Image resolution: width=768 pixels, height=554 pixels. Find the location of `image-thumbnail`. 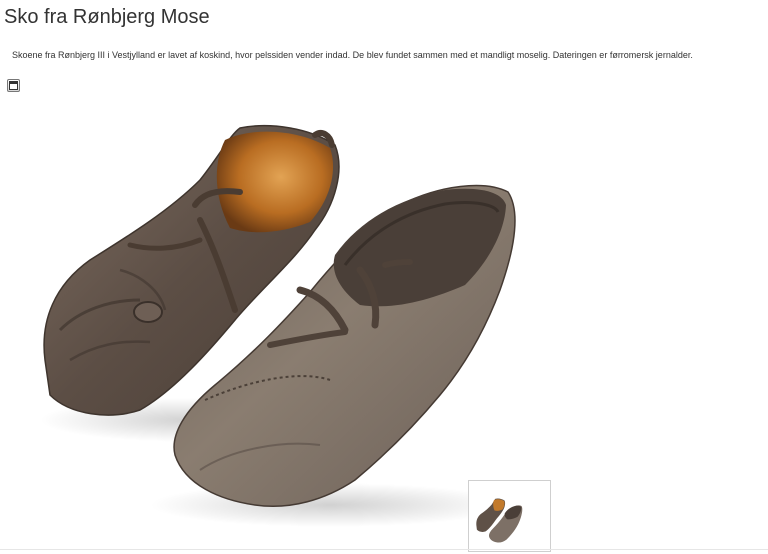

image-thumbnail is located at coordinates (509, 516).